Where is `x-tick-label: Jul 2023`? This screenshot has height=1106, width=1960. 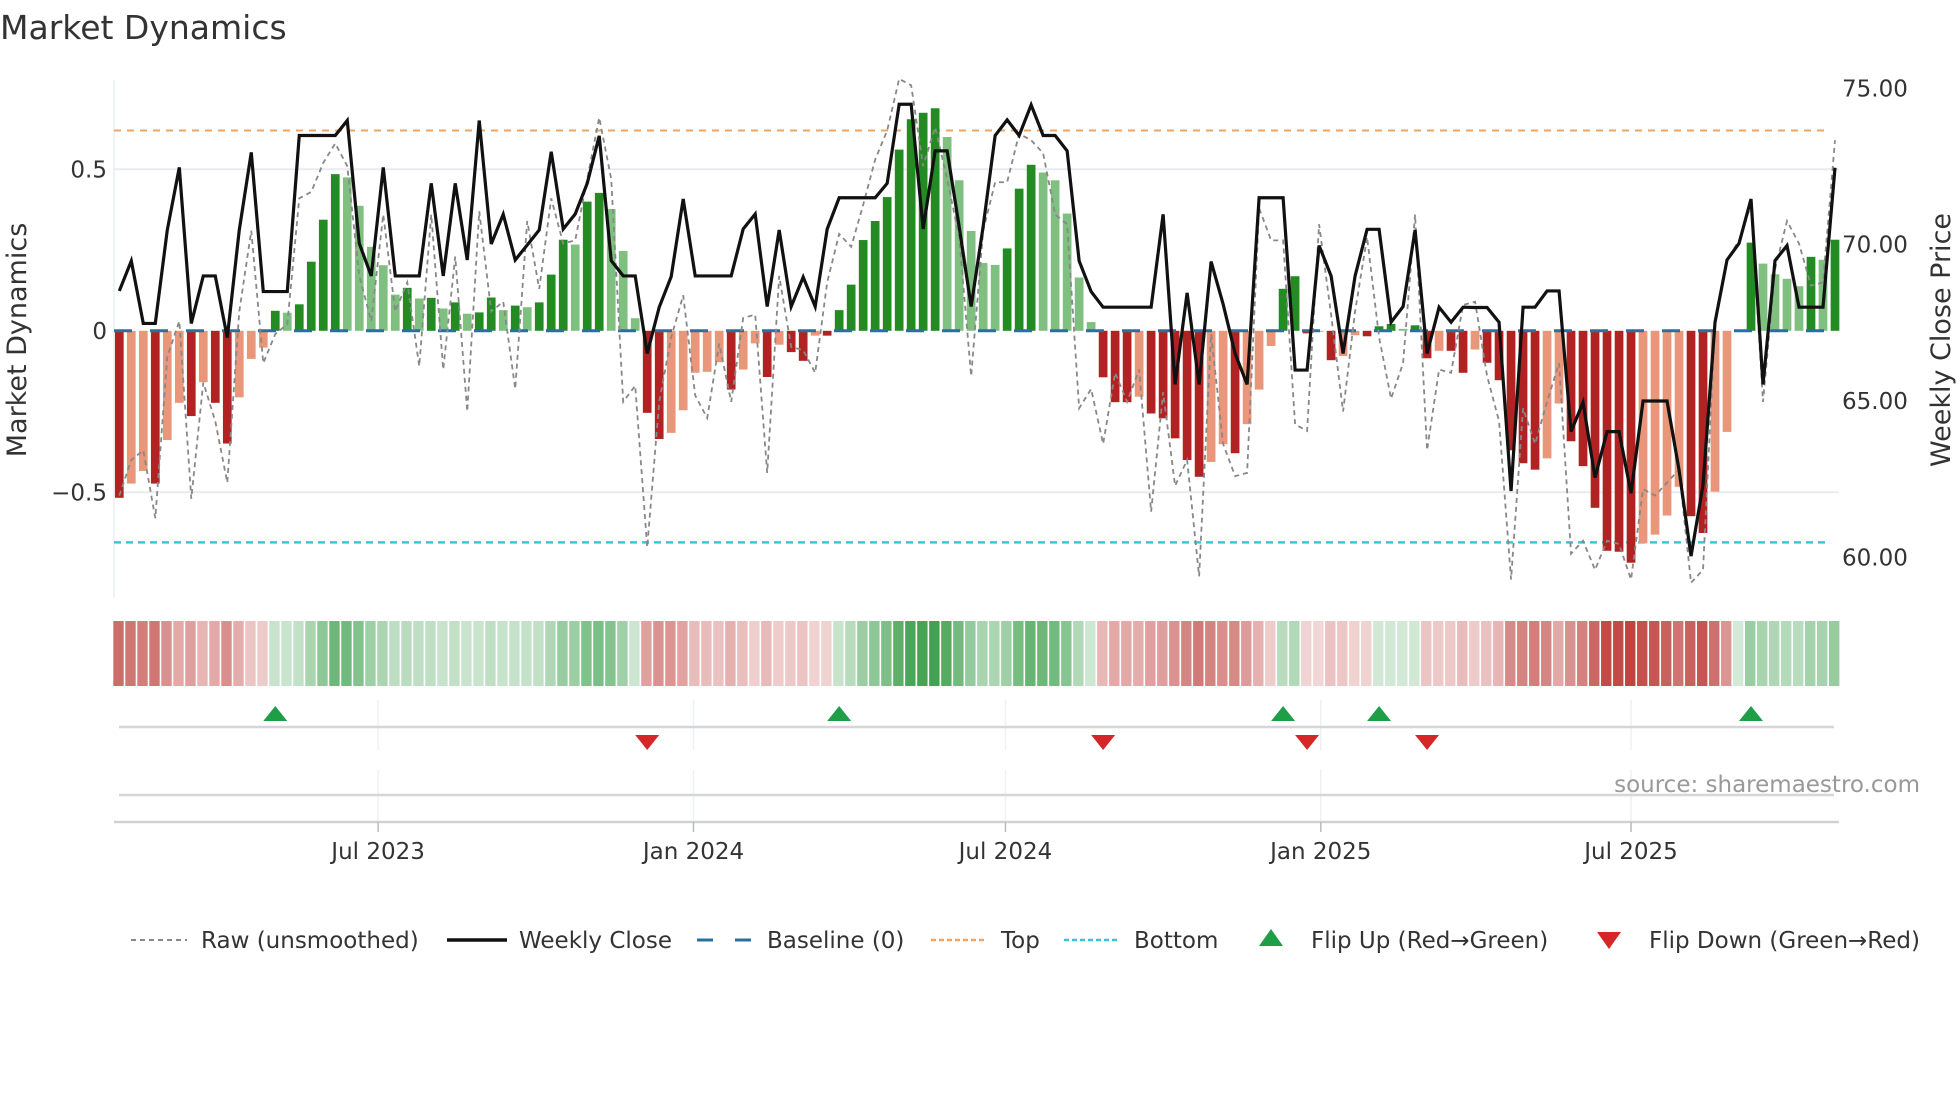 x-tick-label: Jul 2023 is located at coordinates (377, 852).